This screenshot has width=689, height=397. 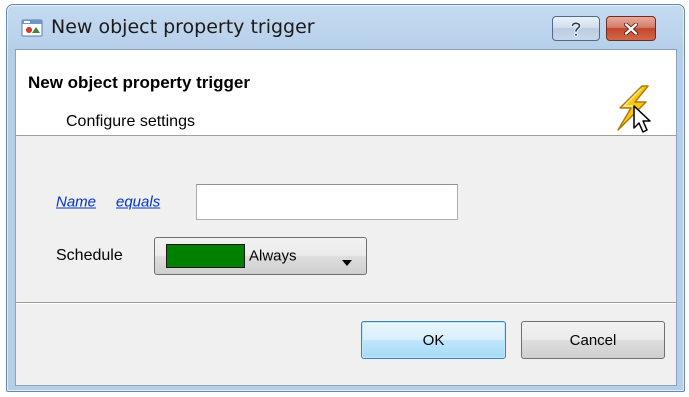 I want to click on window-title: New object property trigger, so click(x=183, y=27).